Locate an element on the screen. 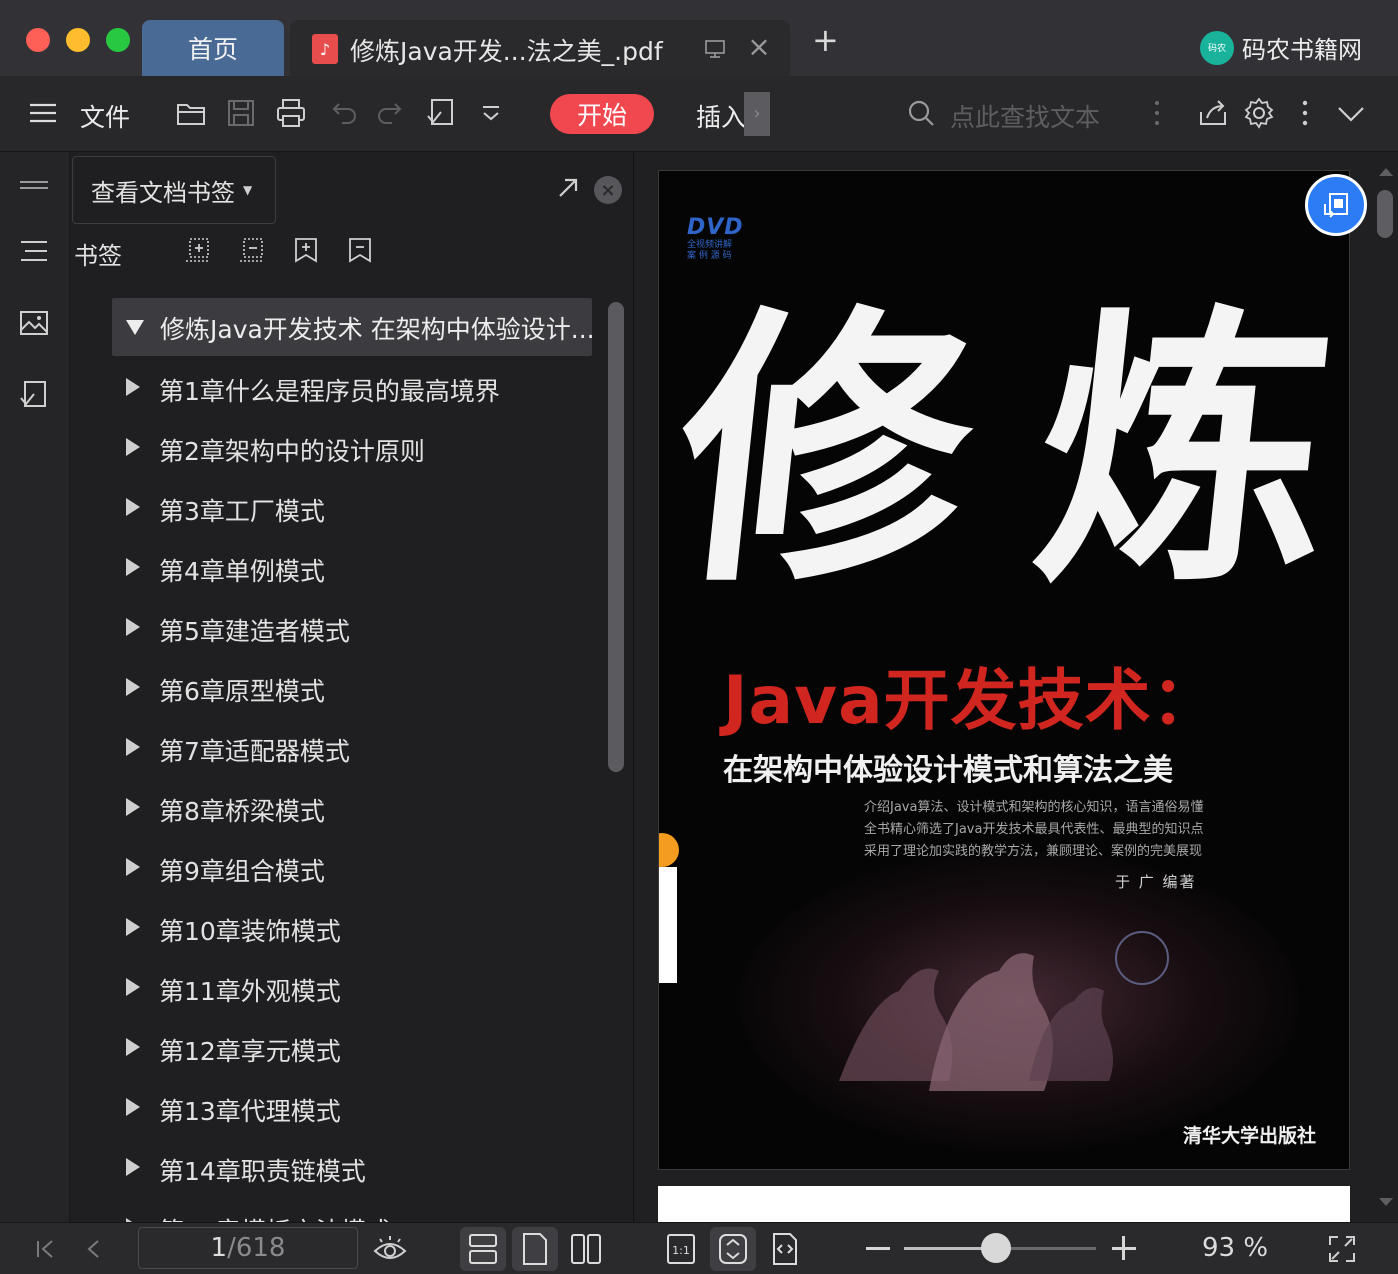 The height and width of the screenshot is (1274, 1398). bookmark-item: 第8章桥梁模式 is located at coordinates (366, 808).